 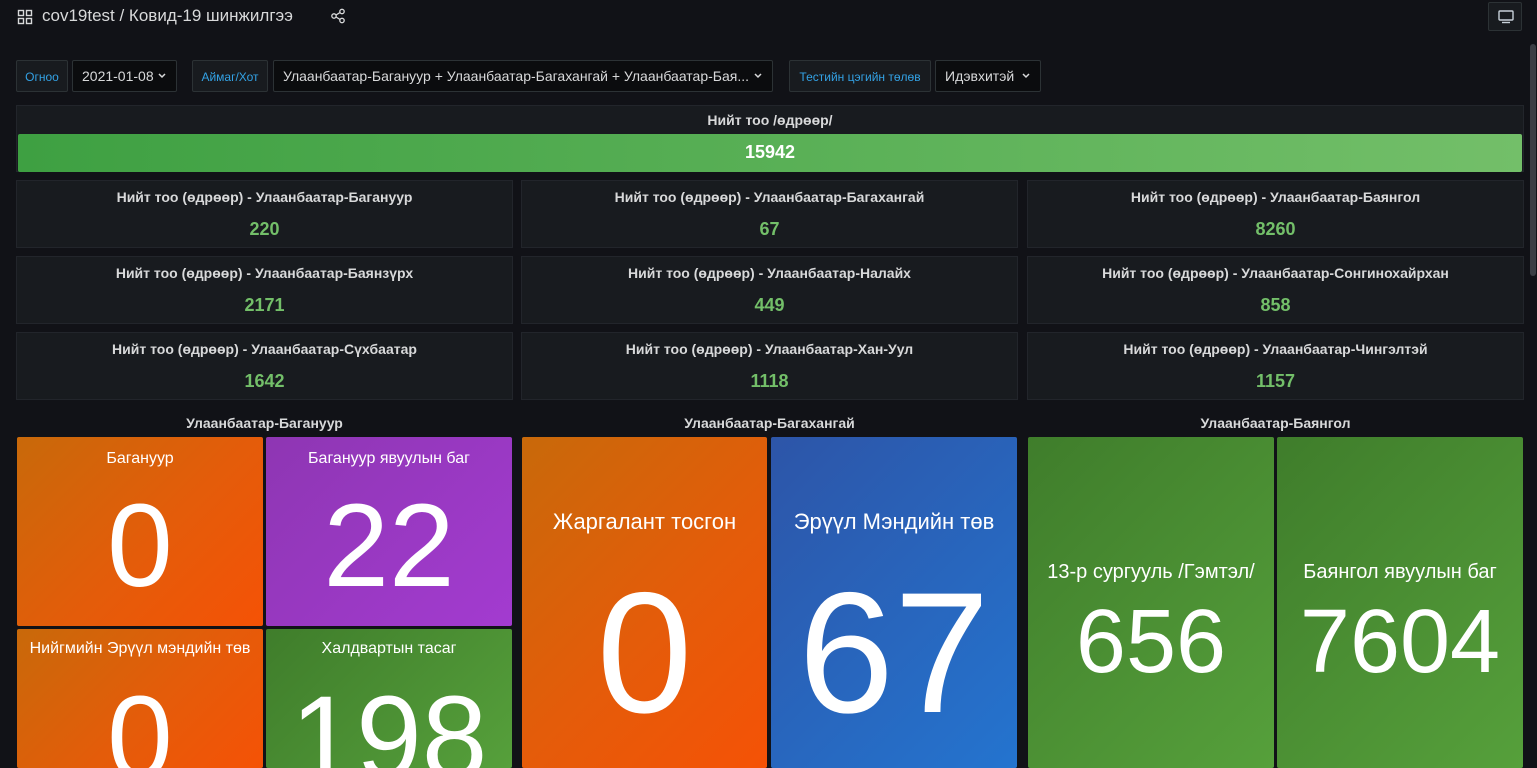 What do you see at coordinates (338, 16) in the screenshot?
I see `share-icon` at bounding box center [338, 16].